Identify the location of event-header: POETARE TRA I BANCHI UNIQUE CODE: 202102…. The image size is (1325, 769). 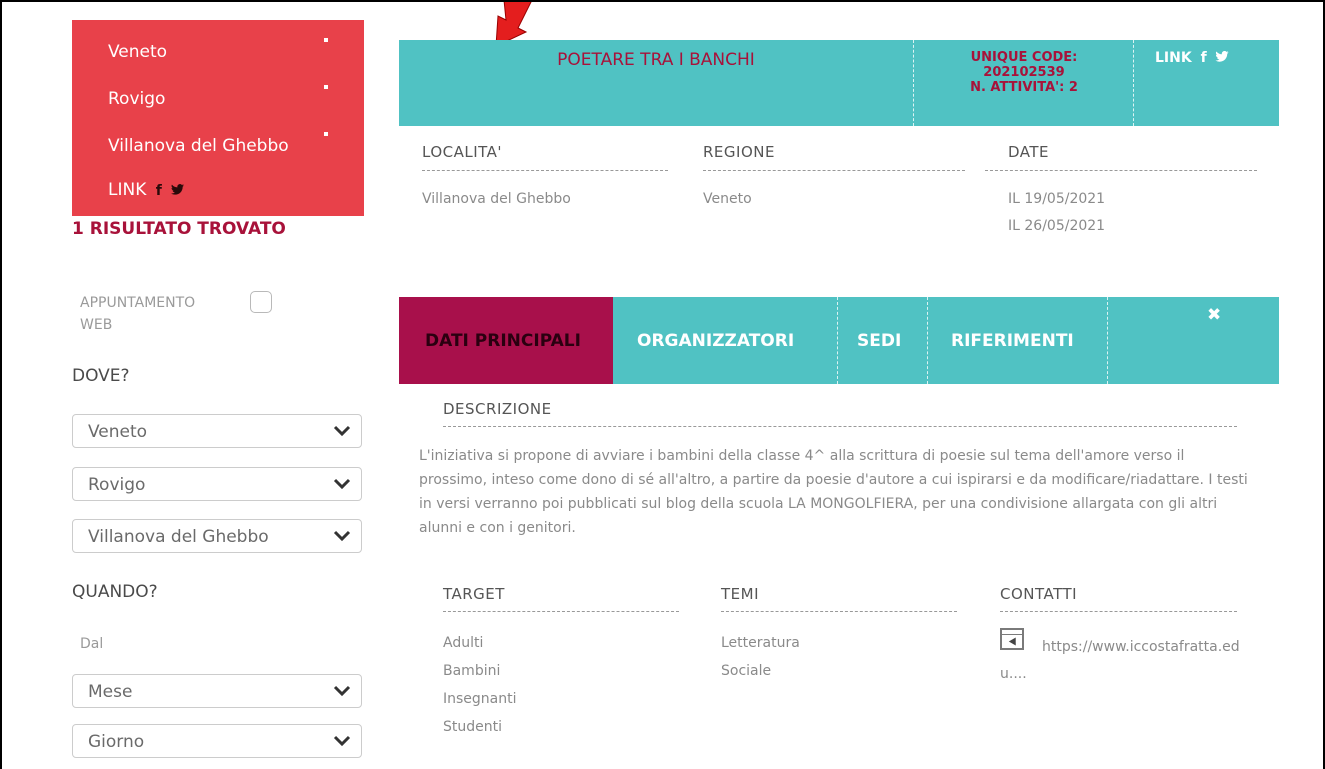
(839, 83).